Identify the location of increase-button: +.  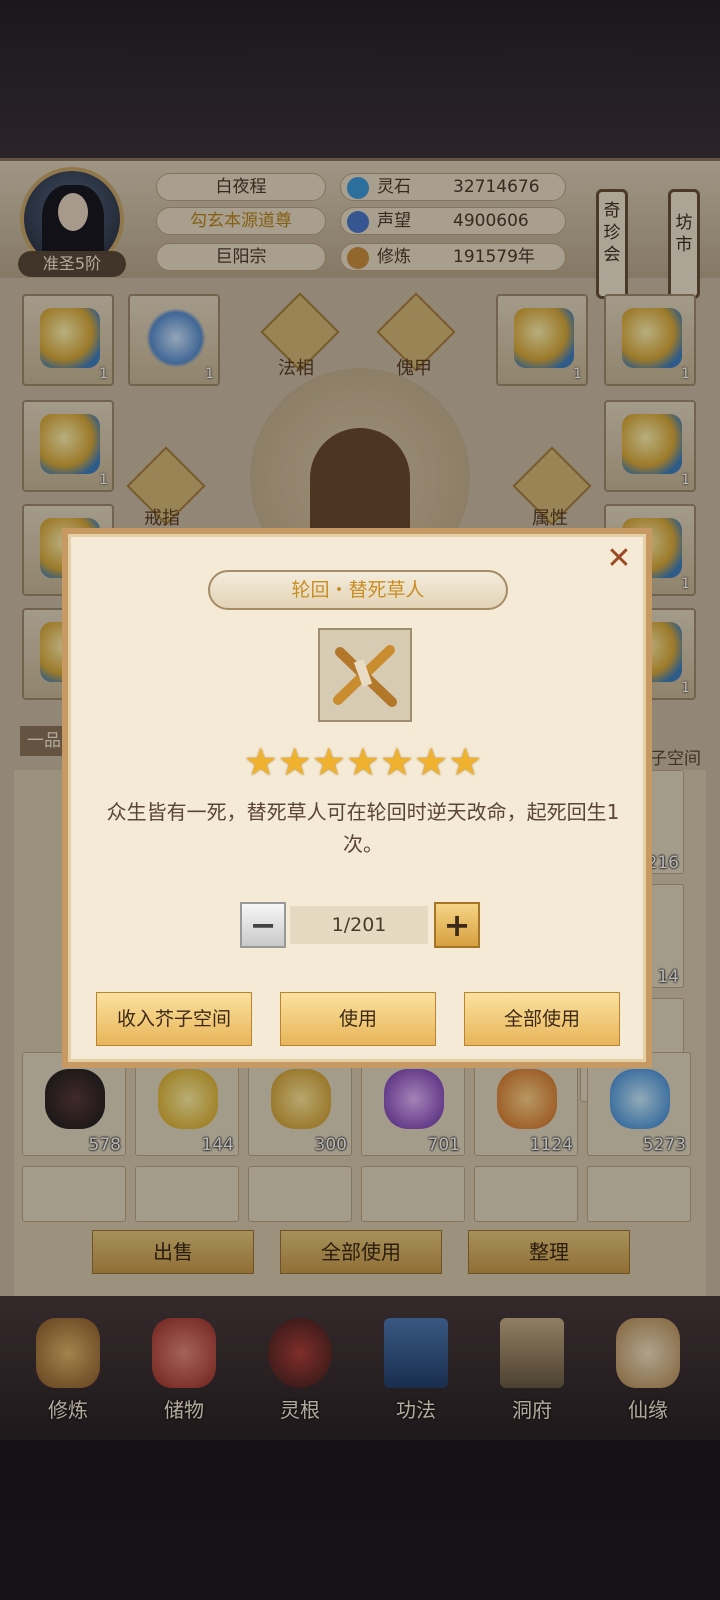
(457, 925).